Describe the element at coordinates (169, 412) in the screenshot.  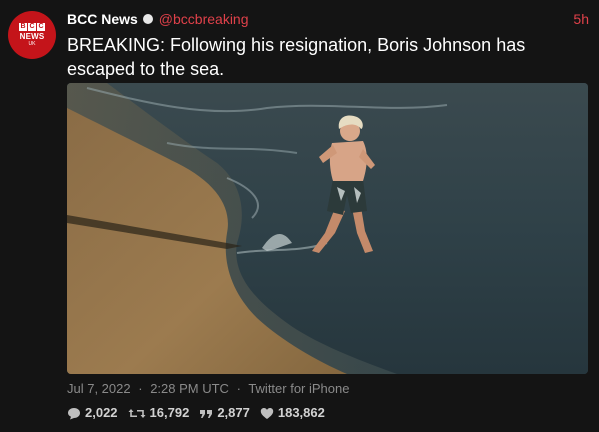
I see `retweet-count: 16,792` at that location.